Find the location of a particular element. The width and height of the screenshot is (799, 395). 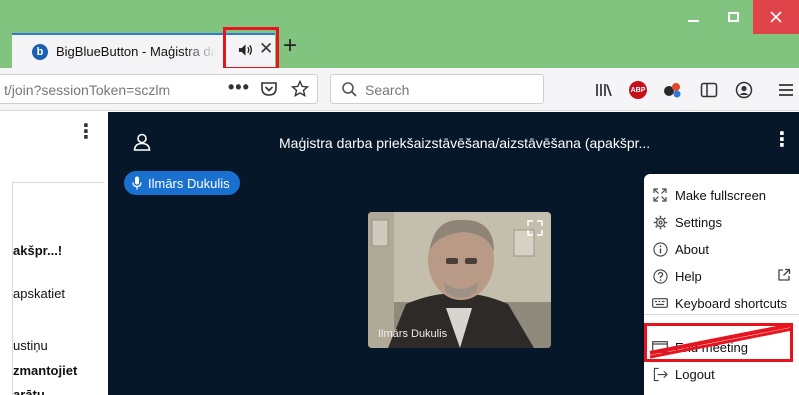

fullscreen-label: Make fullscreen is located at coordinates (721, 195).